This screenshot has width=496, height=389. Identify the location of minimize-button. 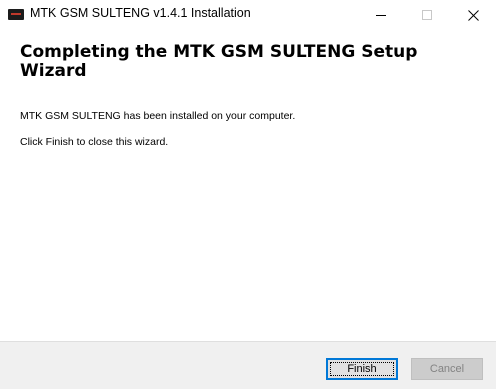
(381, 15).